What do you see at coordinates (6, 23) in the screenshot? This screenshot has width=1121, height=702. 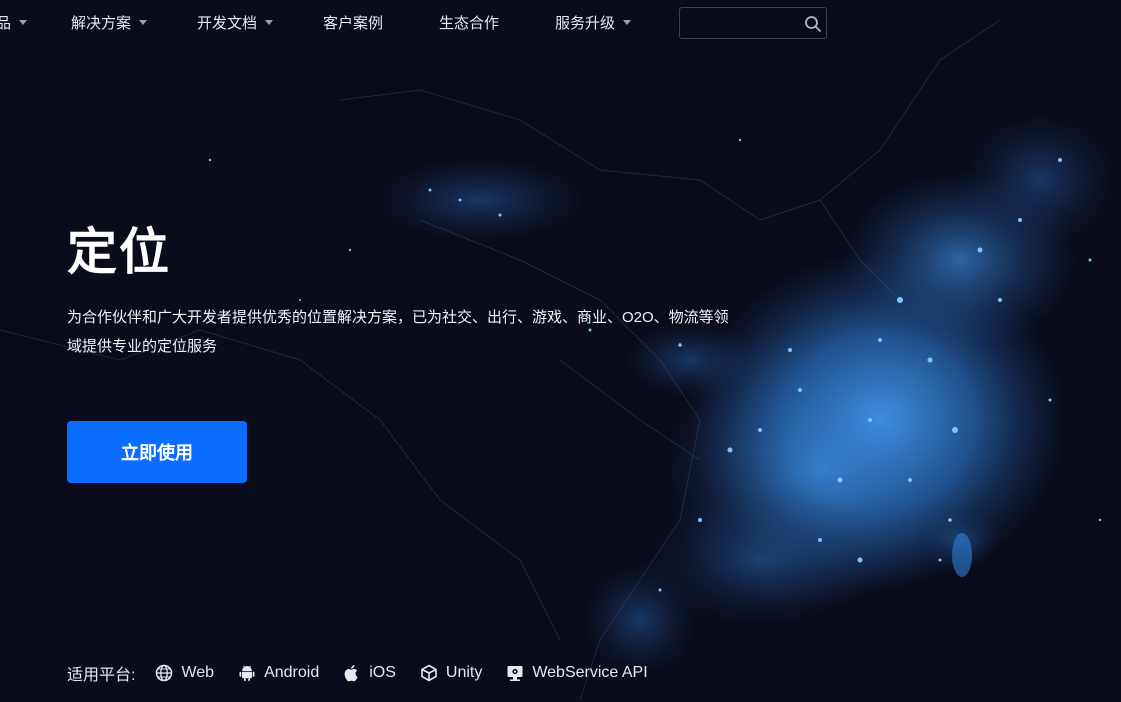 I see `nav-item-label: 品` at bounding box center [6, 23].